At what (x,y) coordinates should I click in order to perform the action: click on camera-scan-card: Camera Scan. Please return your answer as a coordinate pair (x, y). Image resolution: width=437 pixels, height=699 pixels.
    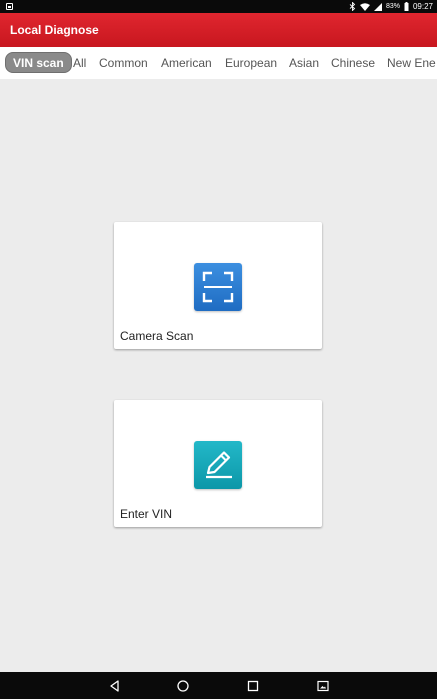
    Looking at the image, I should click on (218, 285).